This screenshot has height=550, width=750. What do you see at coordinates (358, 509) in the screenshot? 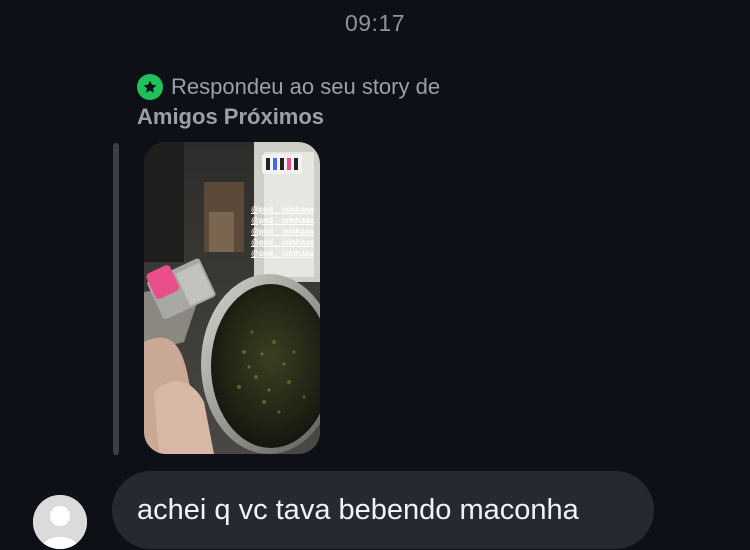
I see `message-text: achei q vc tava bebendo maconha` at bounding box center [358, 509].